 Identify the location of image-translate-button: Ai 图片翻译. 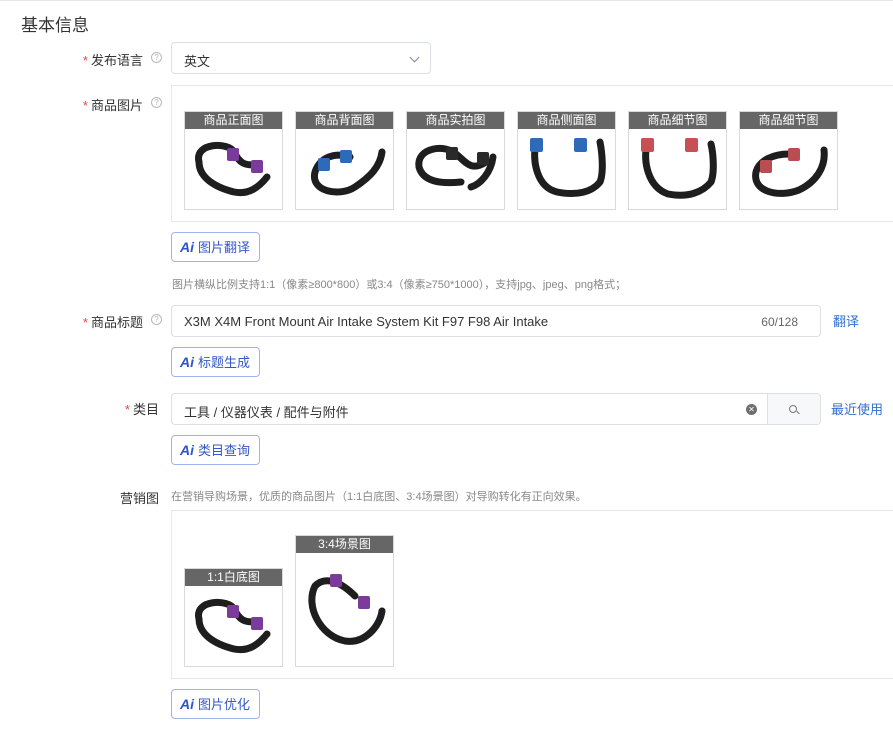
(216, 247).